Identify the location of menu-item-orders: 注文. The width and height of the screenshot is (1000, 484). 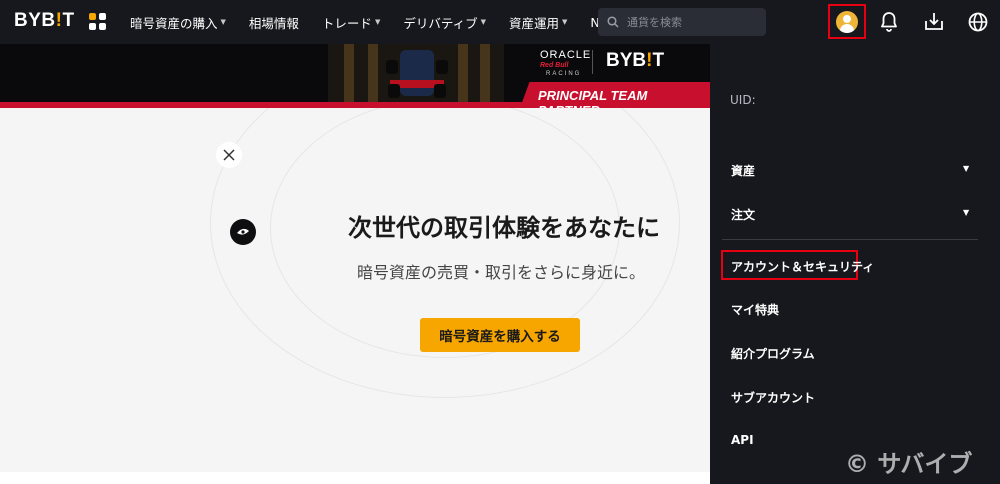
(743, 214).